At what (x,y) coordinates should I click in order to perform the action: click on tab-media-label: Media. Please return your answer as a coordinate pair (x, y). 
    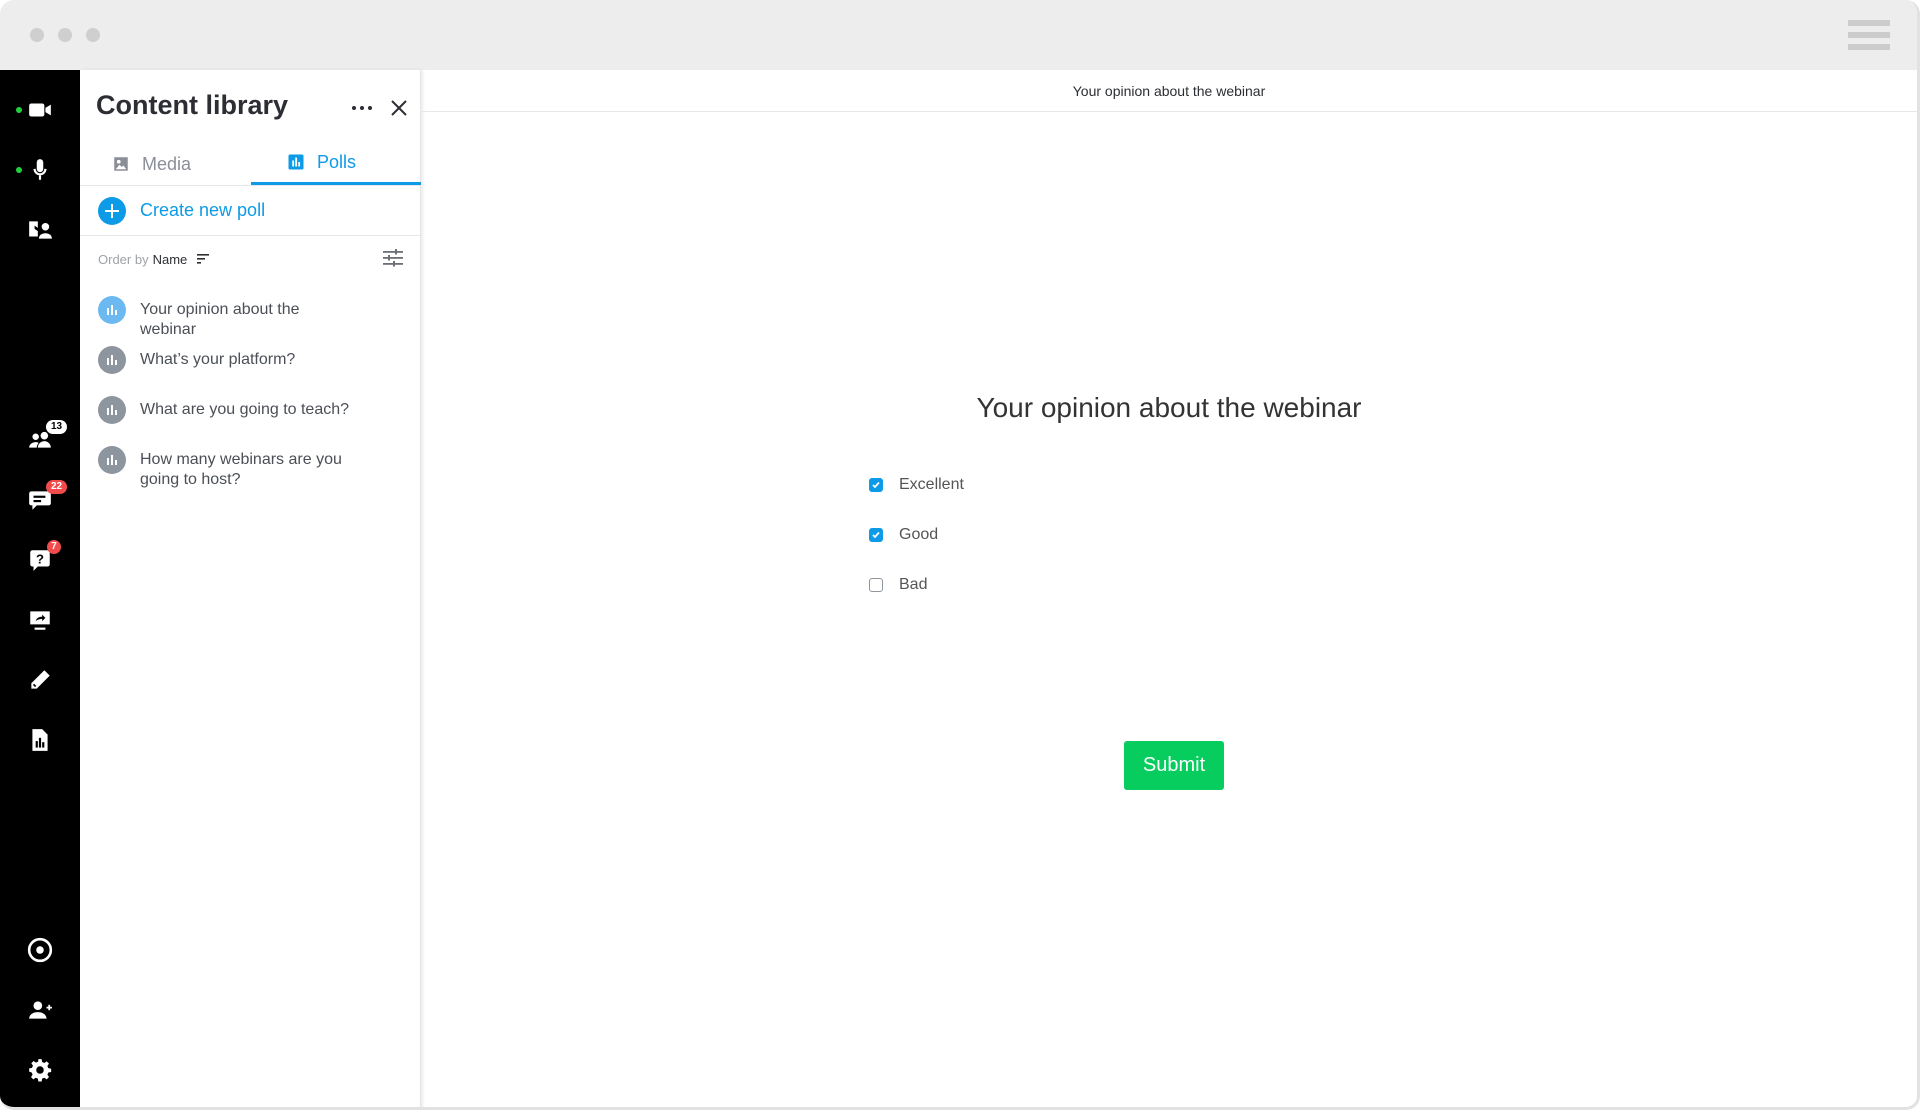
    Looking at the image, I should click on (167, 163).